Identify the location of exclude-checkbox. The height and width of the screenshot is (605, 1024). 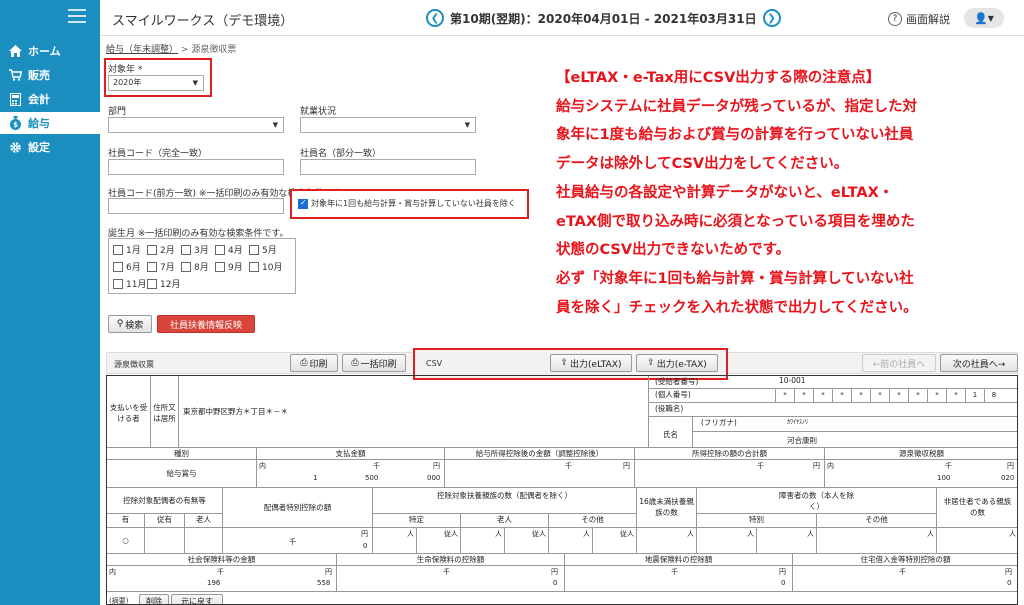
(303, 203).